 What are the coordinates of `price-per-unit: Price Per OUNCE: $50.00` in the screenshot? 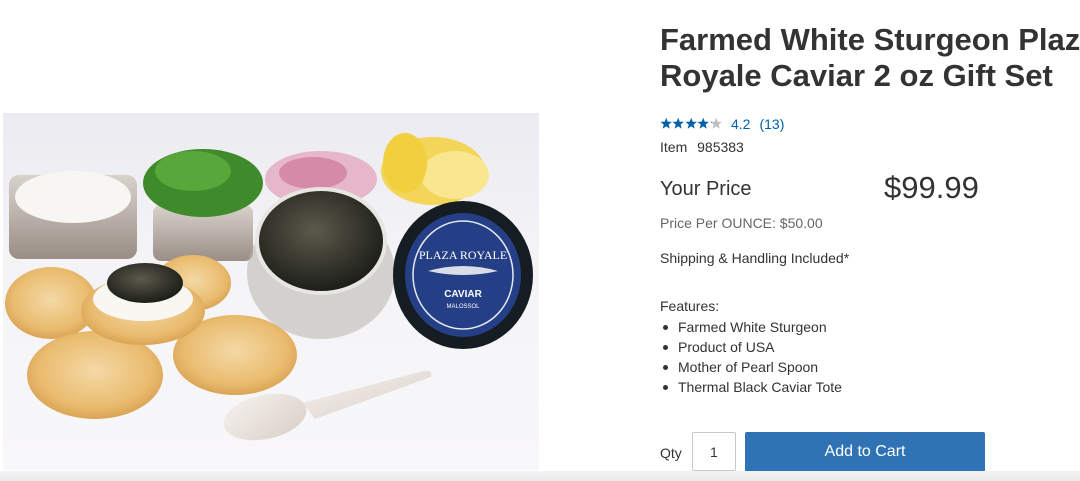 It's located at (741, 223).